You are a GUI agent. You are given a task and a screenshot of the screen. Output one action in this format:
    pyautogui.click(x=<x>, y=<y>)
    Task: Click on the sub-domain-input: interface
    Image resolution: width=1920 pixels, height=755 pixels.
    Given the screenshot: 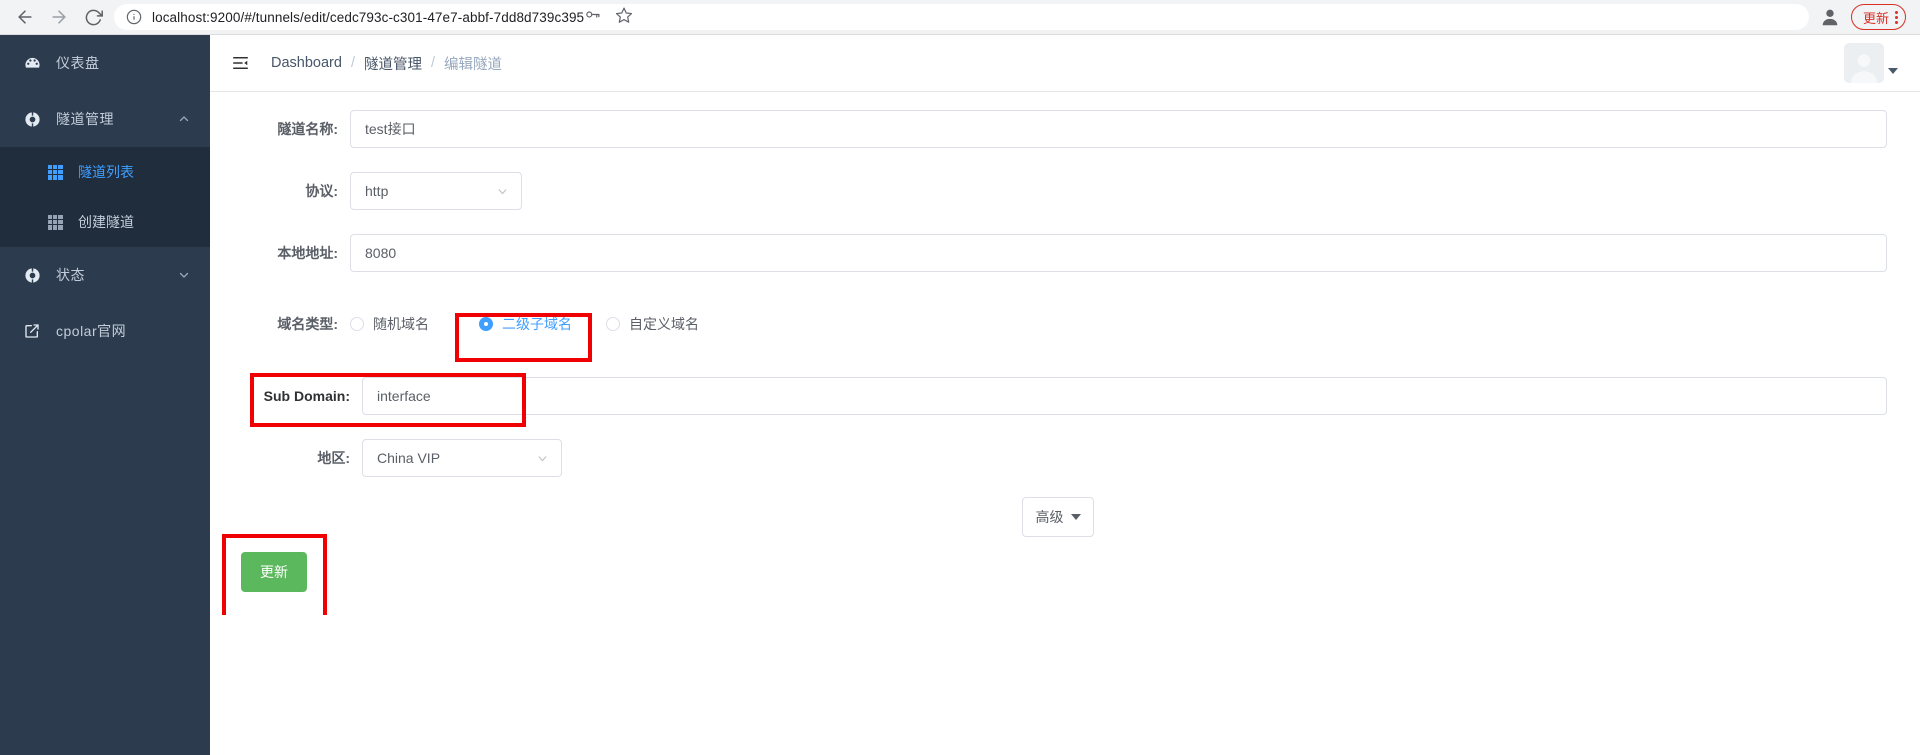 What is the action you would take?
    pyautogui.click(x=1124, y=396)
    